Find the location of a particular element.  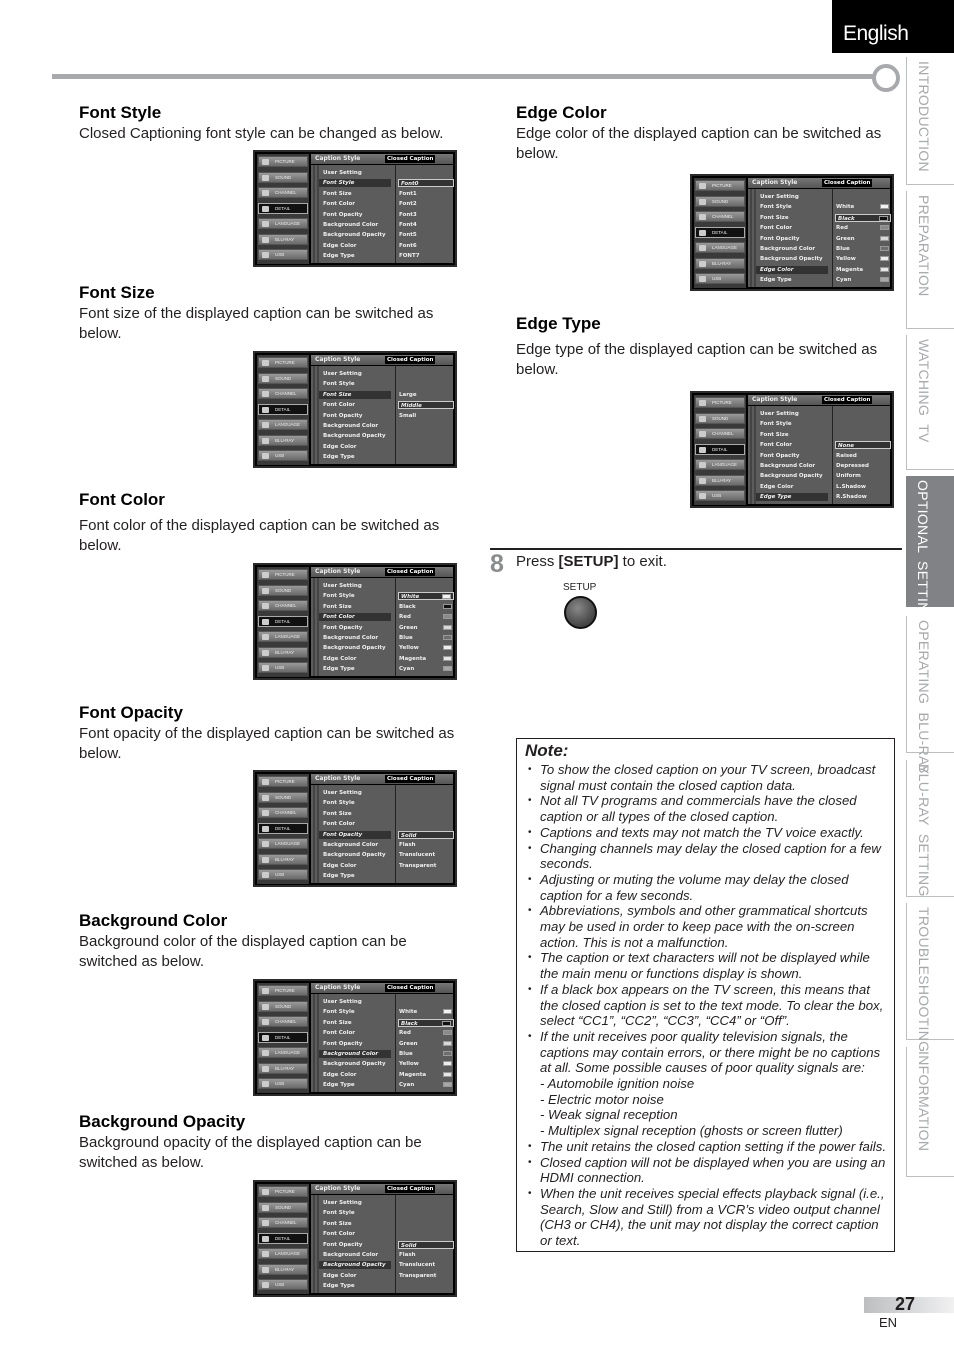

osd-option: Font5 is located at coordinates (427, 235).